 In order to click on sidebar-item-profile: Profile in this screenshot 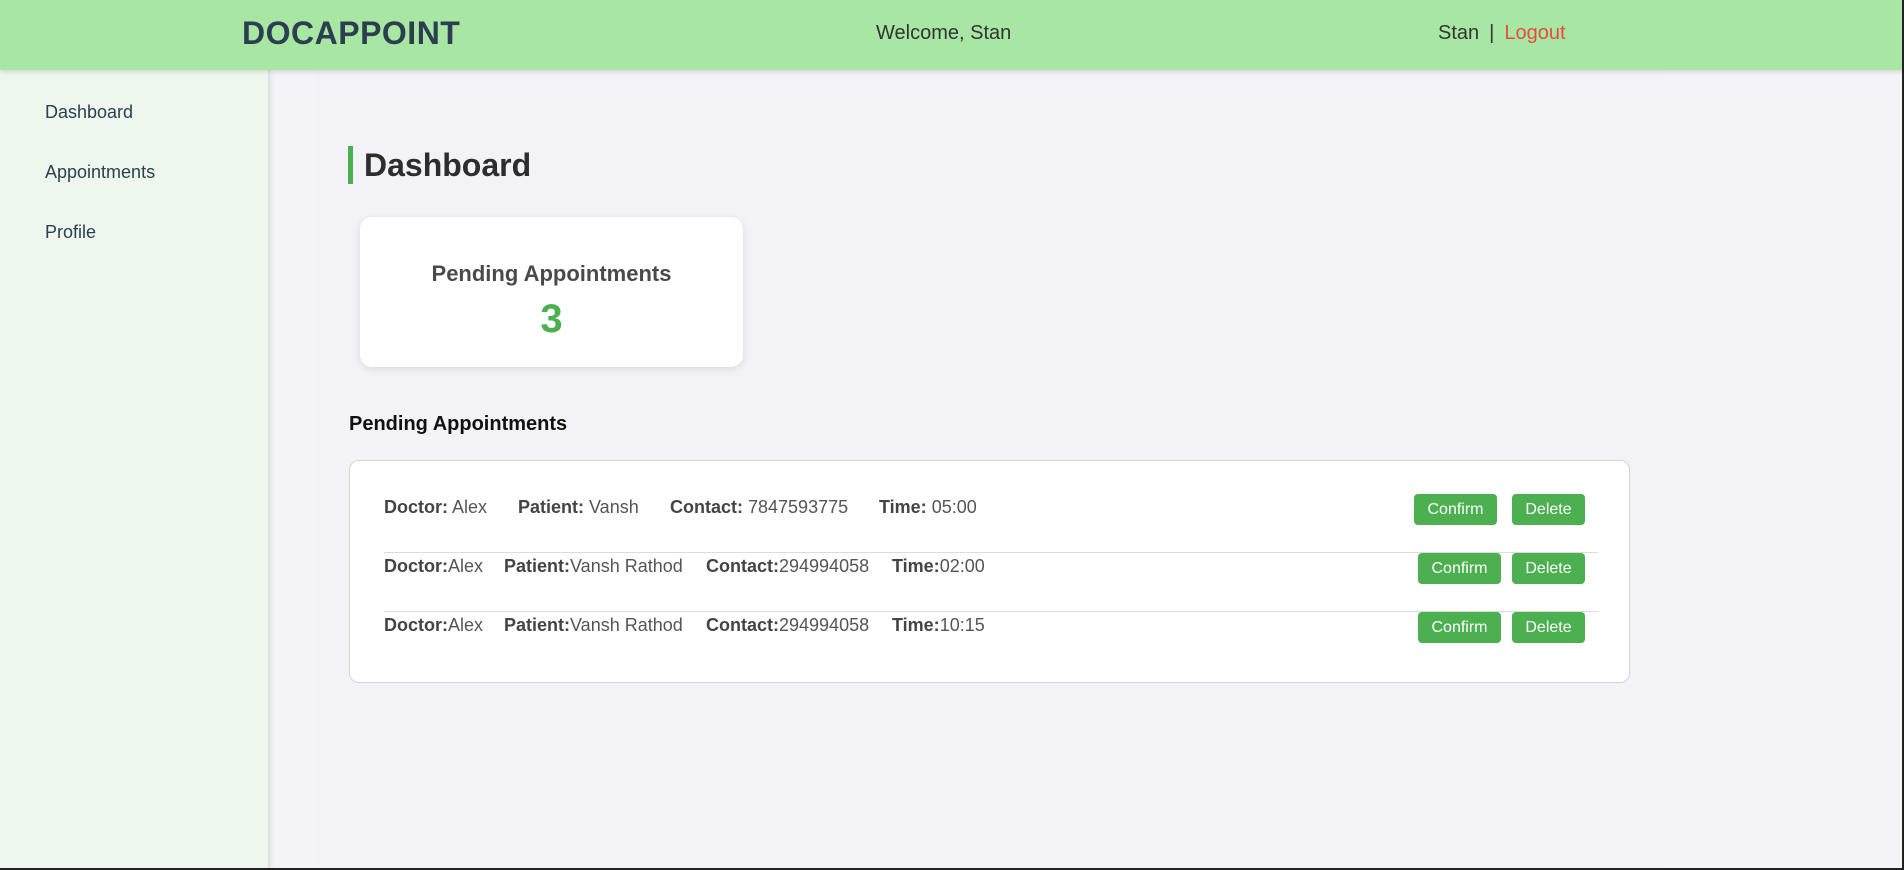, I will do `click(70, 232)`.